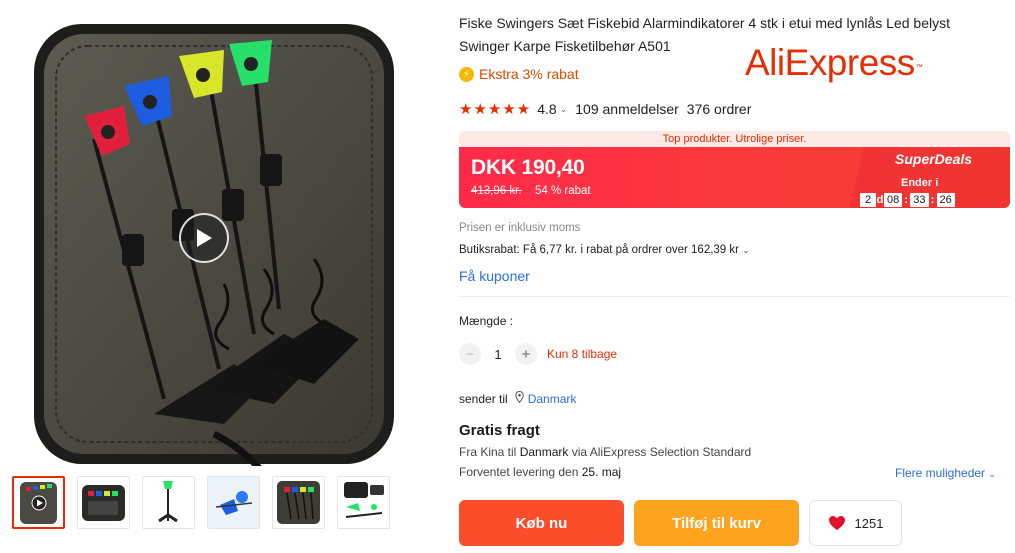 The width and height of the screenshot is (1015, 553). What do you see at coordinates (627, 109) in the screenshot?
I see `reviews-link: 109 anmeldelser` at bounding box center [627, 109].